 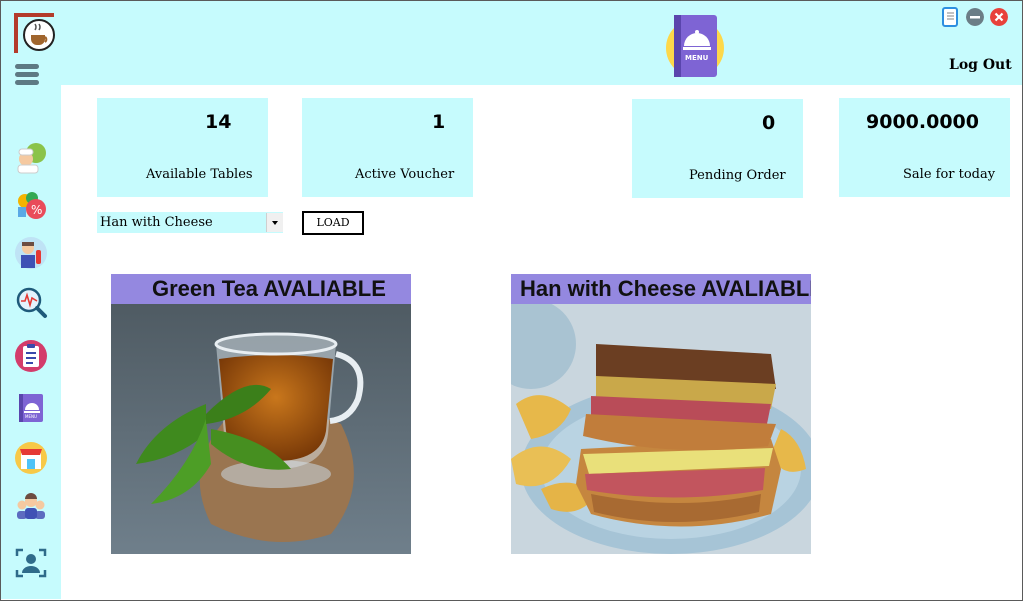 I want to click on cafe-logo-icon, so click(x=34, y=33).